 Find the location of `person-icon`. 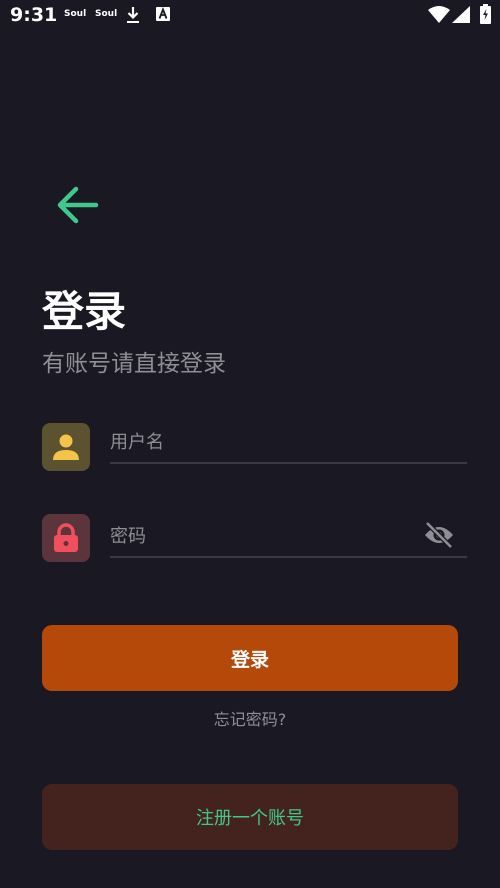

person-icon is located at coordinates (66, 447).